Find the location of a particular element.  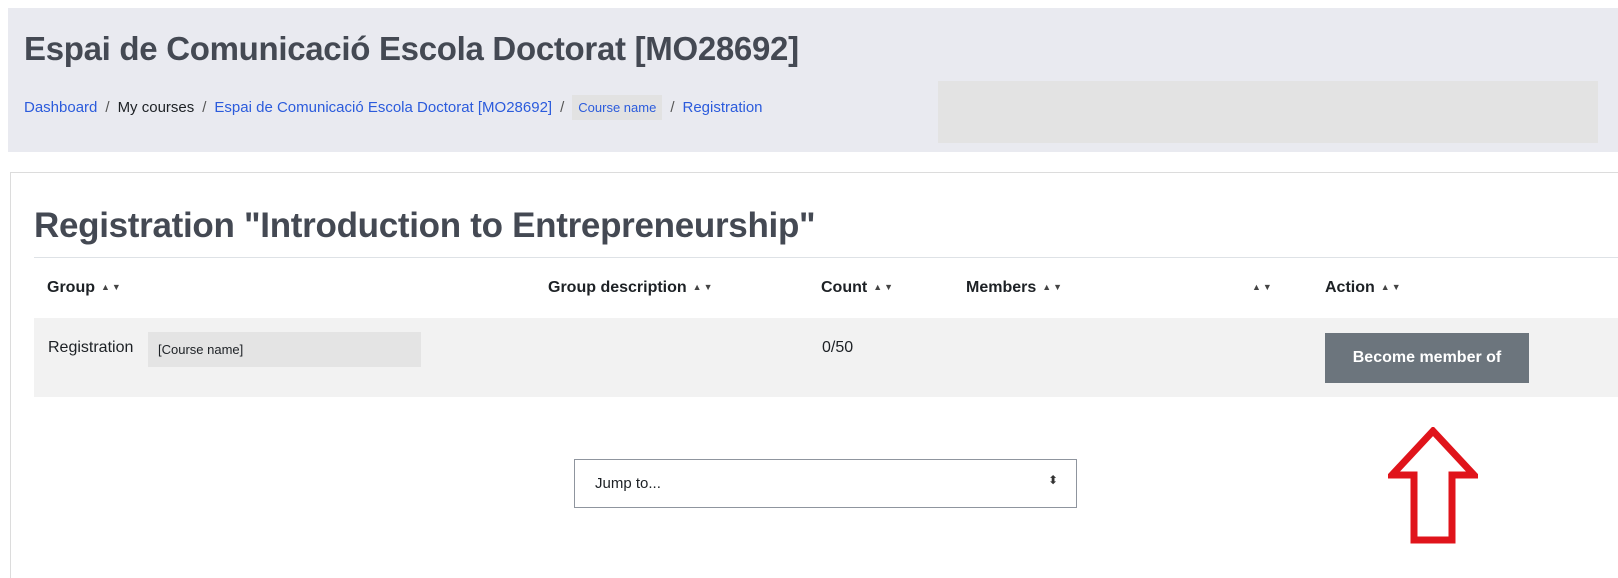

column-count: Count ▲▼ is located at coordinates (858, 288).